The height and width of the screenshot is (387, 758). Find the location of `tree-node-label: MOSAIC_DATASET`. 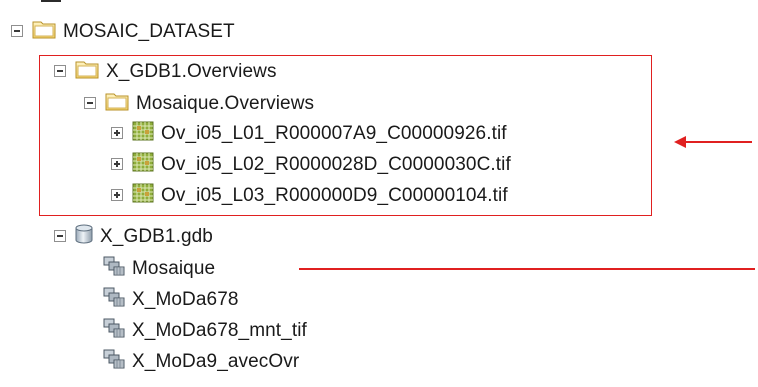

tree-node-label: MOSAIC_DATASET is located at coordinates (149, 31).